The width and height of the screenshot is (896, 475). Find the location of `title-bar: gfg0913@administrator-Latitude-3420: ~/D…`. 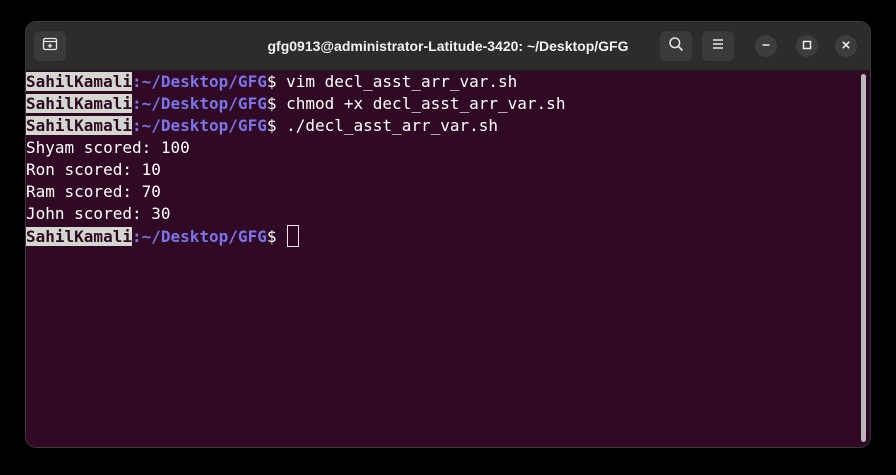

title-bar: gfg0913@administrator-Latitude-3420: ~/D… is located at coordinates (448, 46).